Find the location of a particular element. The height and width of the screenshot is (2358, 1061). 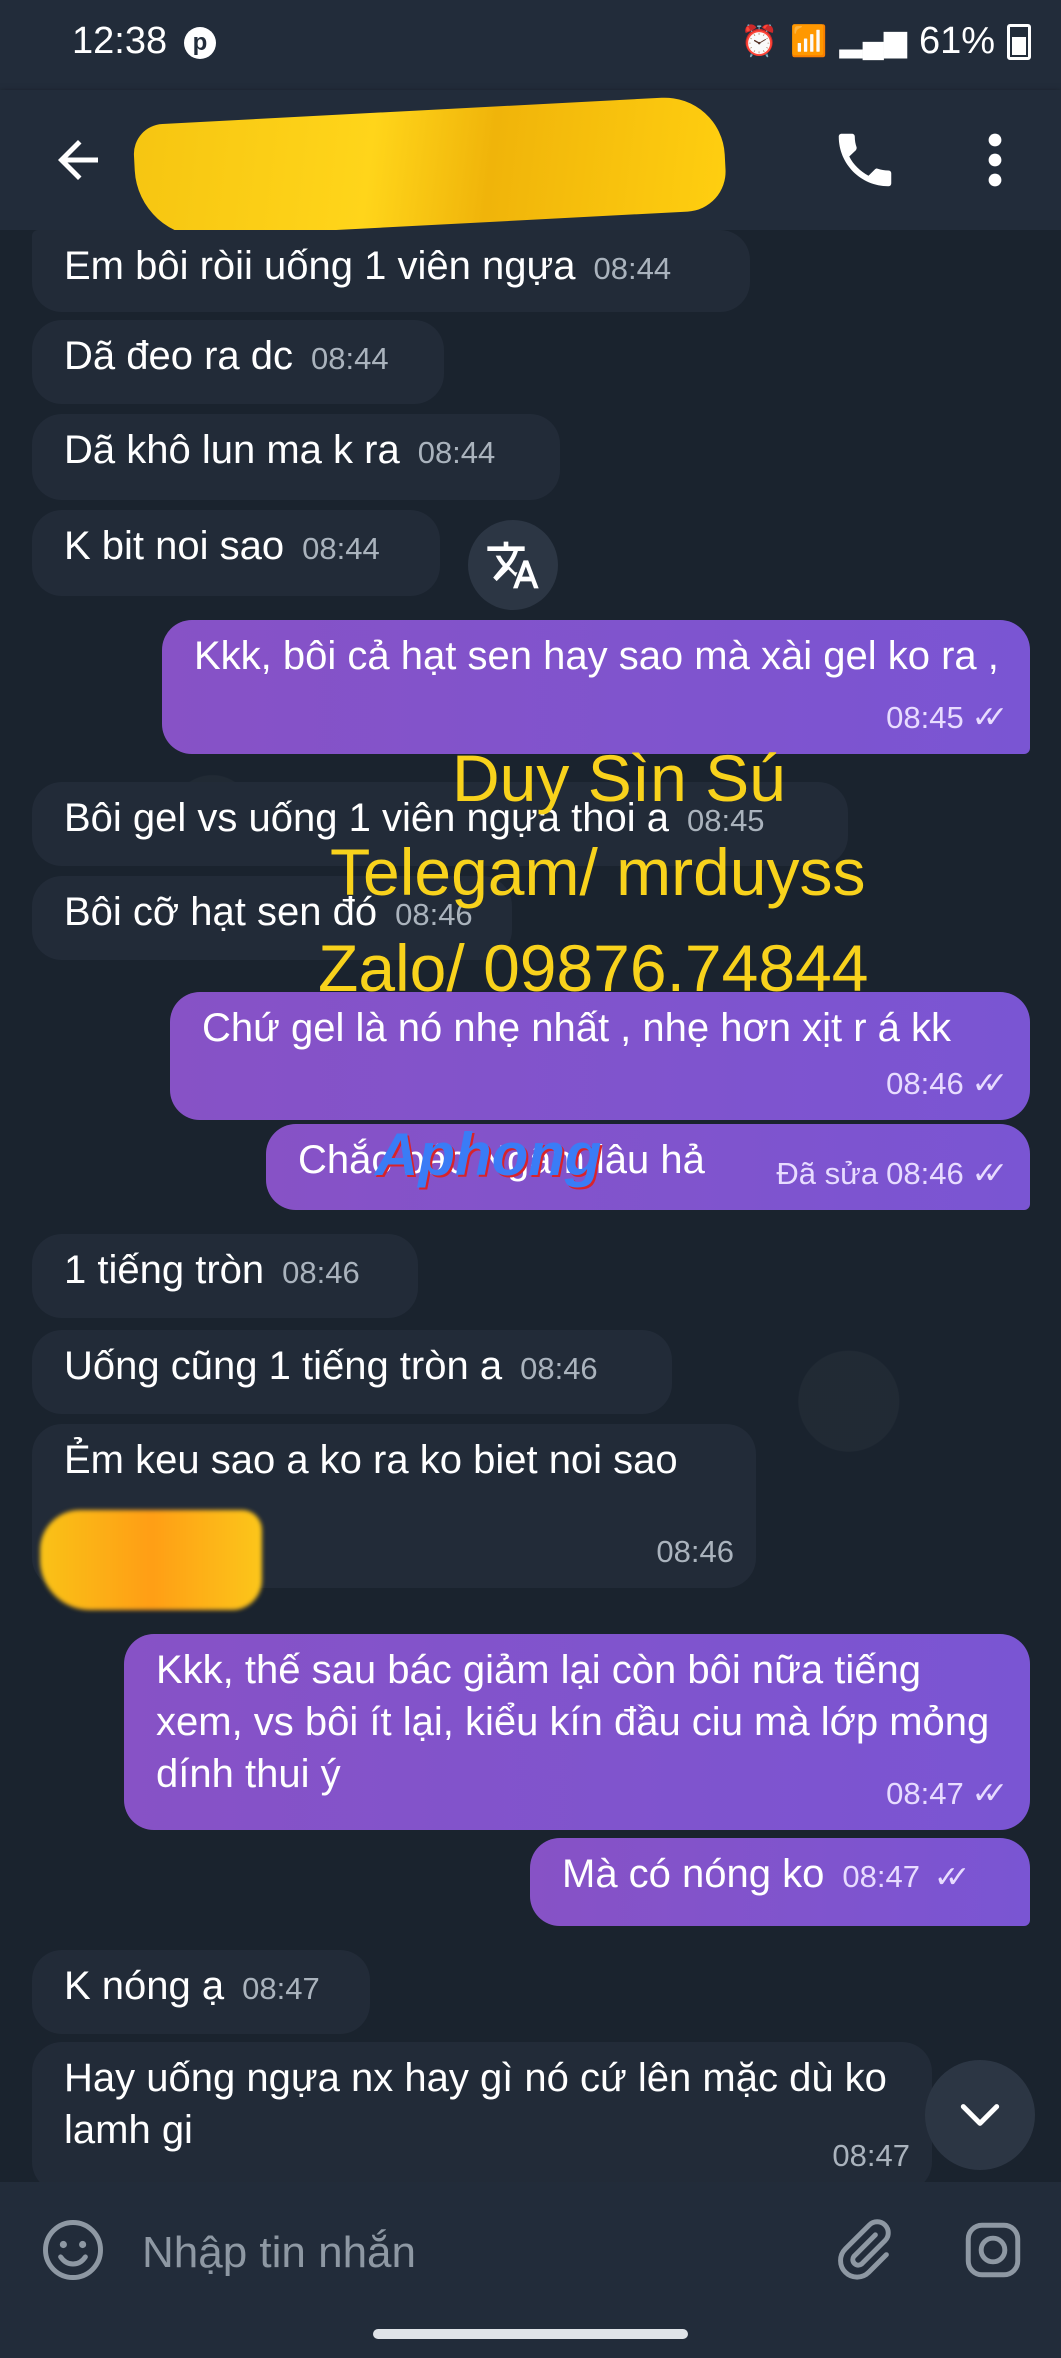

attachment-icon is located at coordinates (863, 2250).